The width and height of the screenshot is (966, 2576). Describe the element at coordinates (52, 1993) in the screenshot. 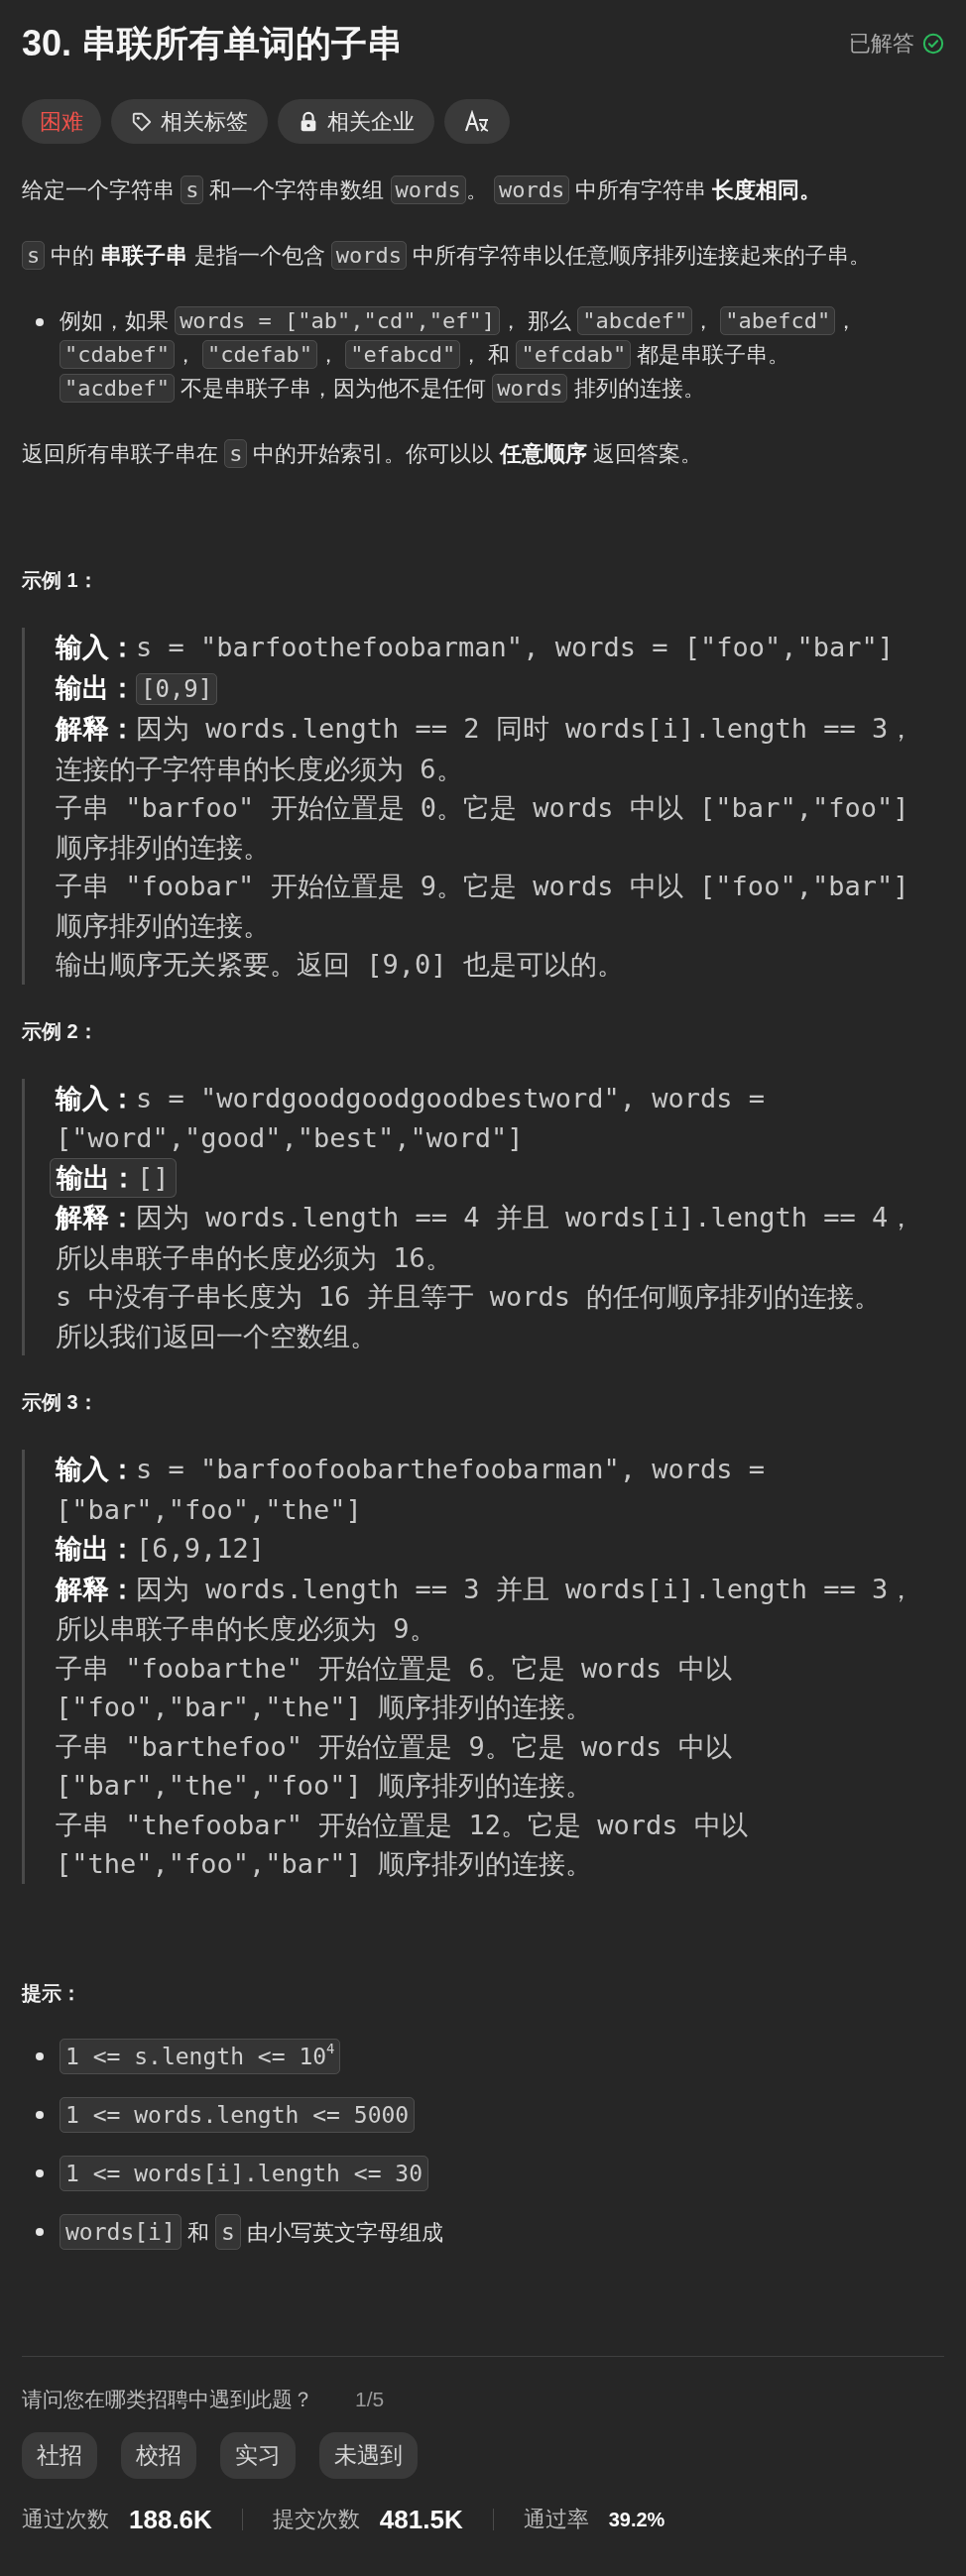

I see `constraints-heading: 提示：` at that location.